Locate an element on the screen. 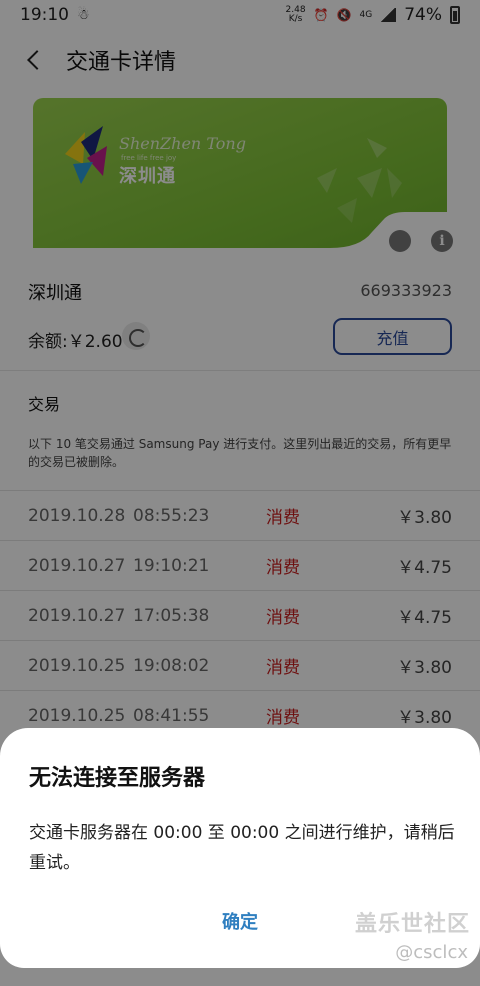 This screenshot has height=986, width=480. dialog-title: 无法连接至服务器 is located at coordinates (117, 778).